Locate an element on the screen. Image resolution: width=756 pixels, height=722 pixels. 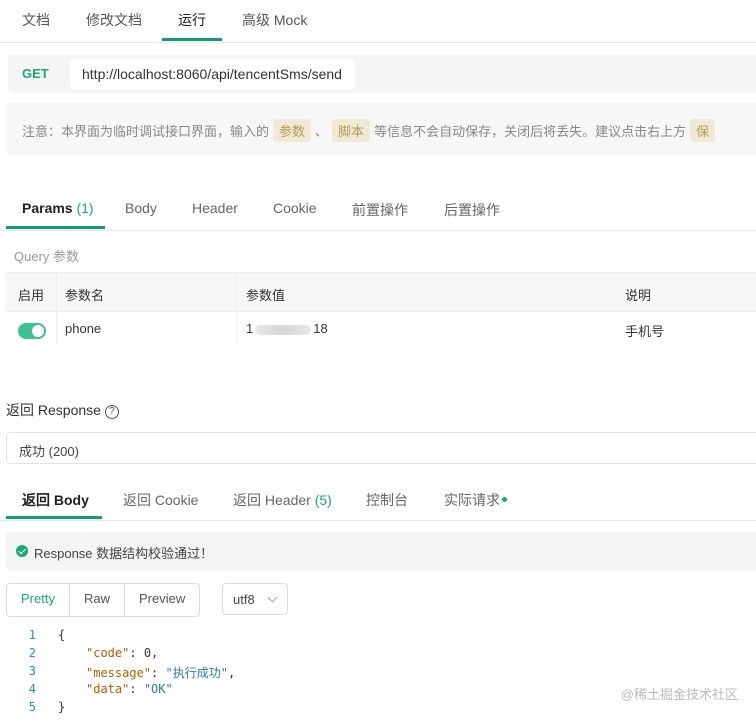
code-line: "data": "OK" is located at coordinates (129, 689).